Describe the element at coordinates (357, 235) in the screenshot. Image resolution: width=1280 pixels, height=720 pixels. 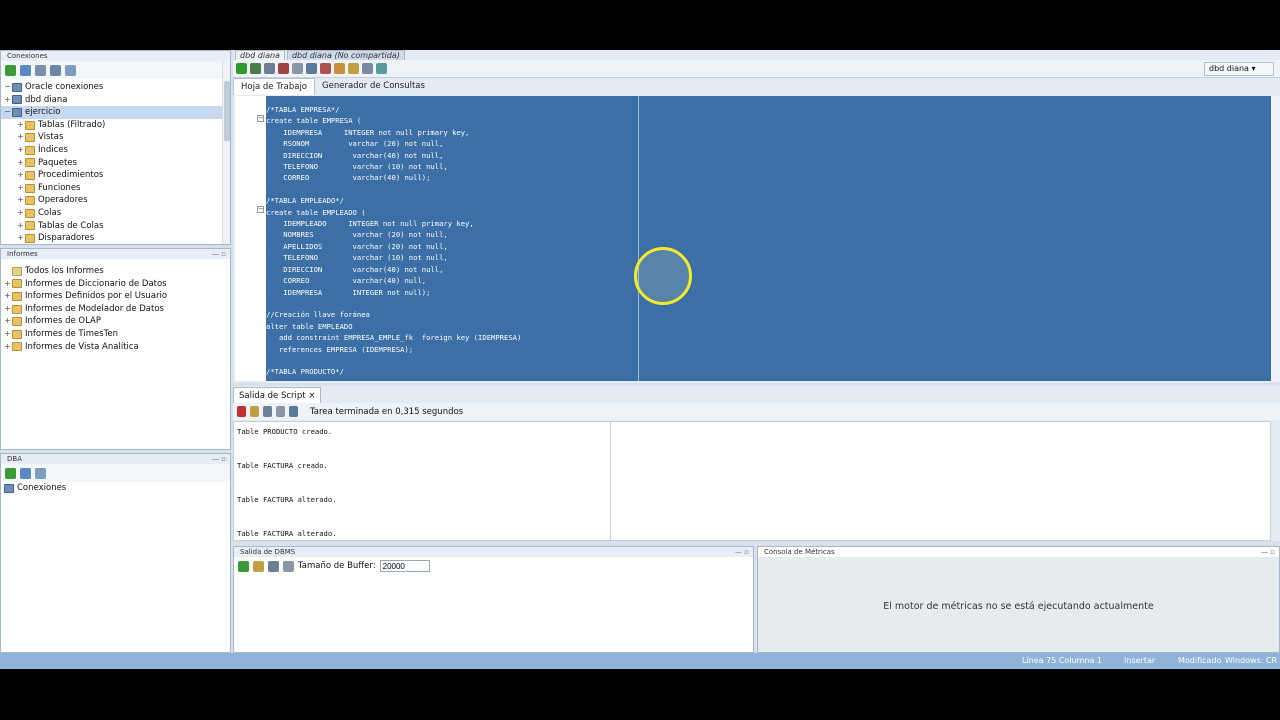
I see `code-line: NOMBRES varchar (20) not null,` at that location.